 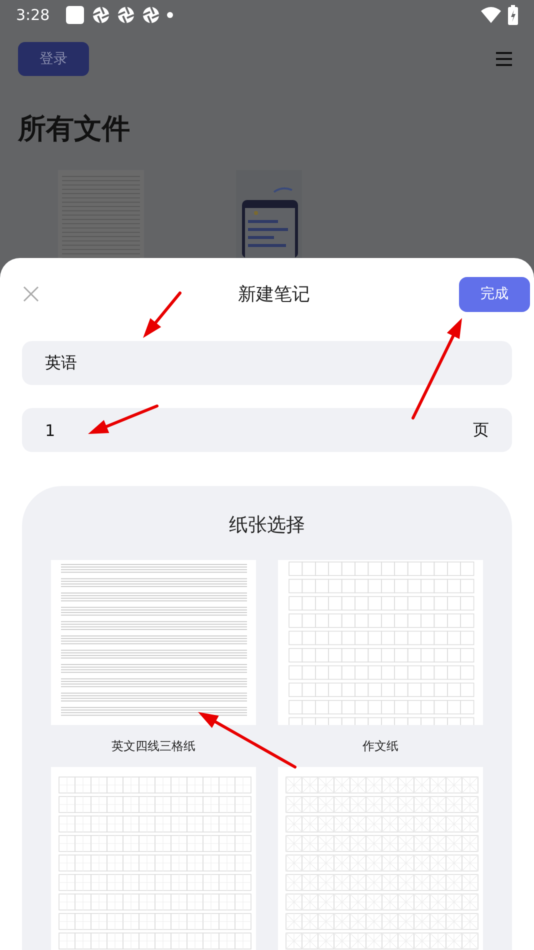 I want to click on battery-icon, so click(x=513, y=15).